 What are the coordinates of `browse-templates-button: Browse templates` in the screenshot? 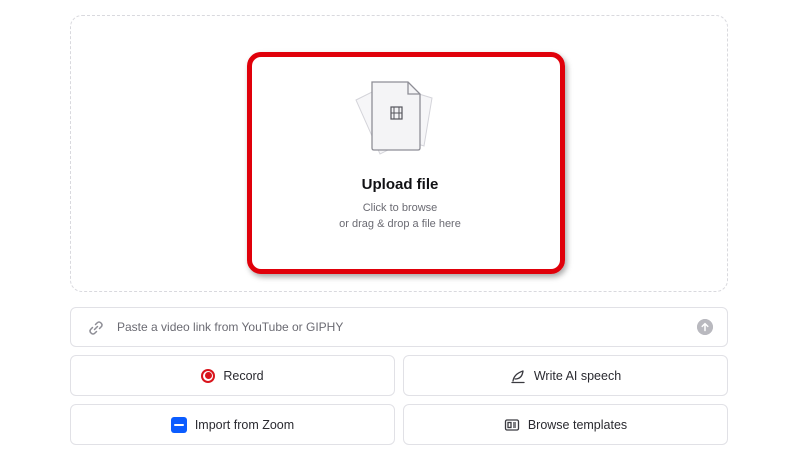 It's located at (565, 424).